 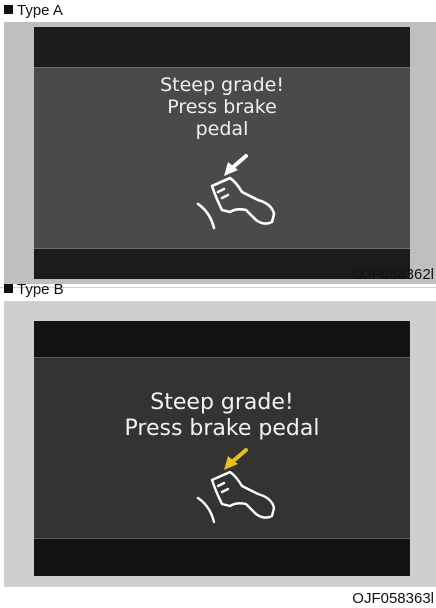 I want to click on type-a-message: Steep grade! Press brake pedal, so click(x=222, y=107).